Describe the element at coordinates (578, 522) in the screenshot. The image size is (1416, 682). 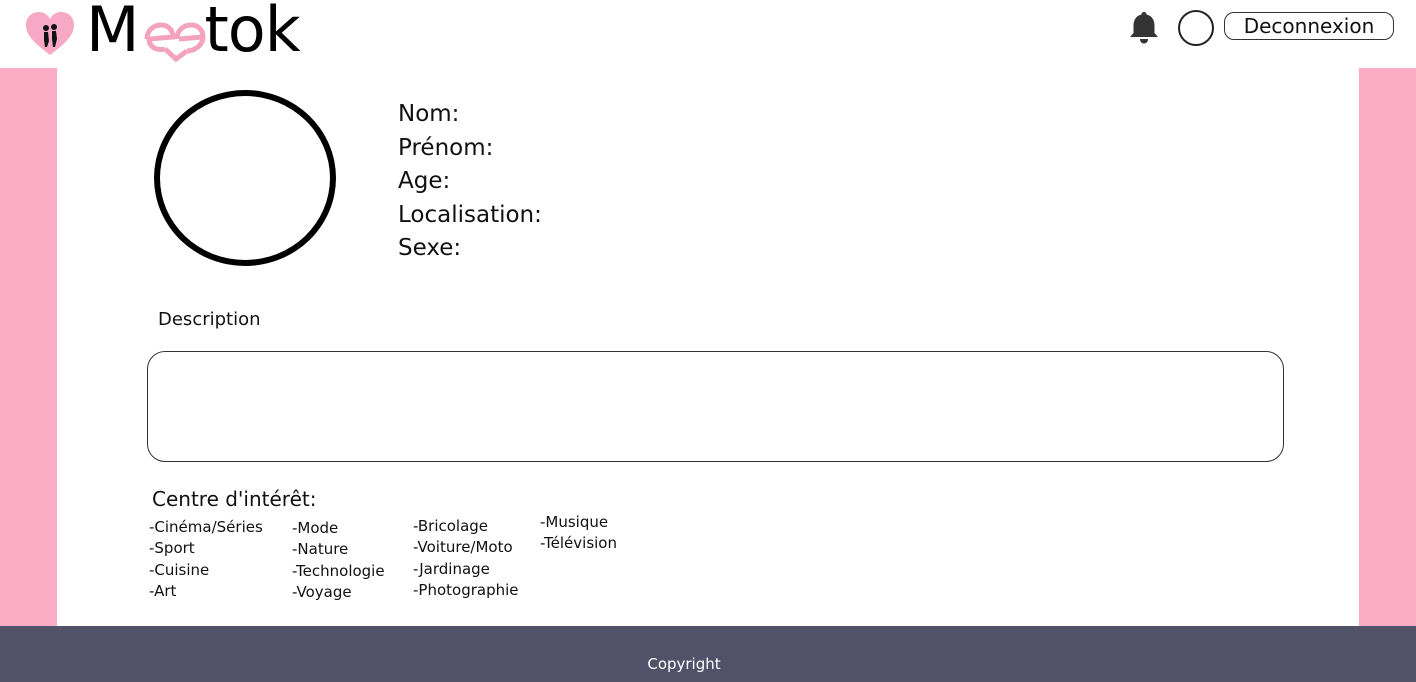
I see `interest-item: -Musique` at that location.